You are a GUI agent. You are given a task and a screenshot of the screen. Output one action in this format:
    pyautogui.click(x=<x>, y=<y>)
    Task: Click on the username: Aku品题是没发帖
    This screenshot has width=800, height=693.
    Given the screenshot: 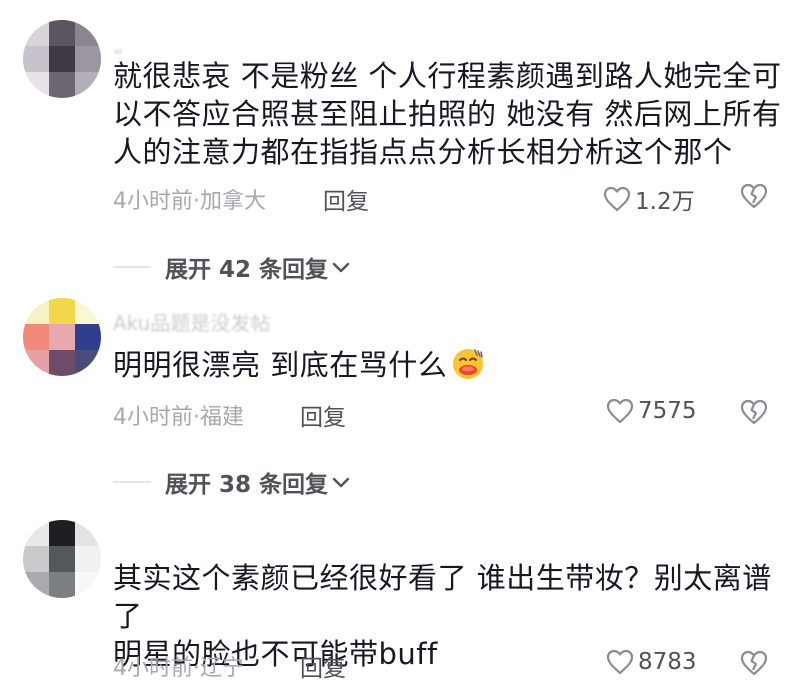 What is the action you would take?
    pyautogui.click(x=191, y=323)
    